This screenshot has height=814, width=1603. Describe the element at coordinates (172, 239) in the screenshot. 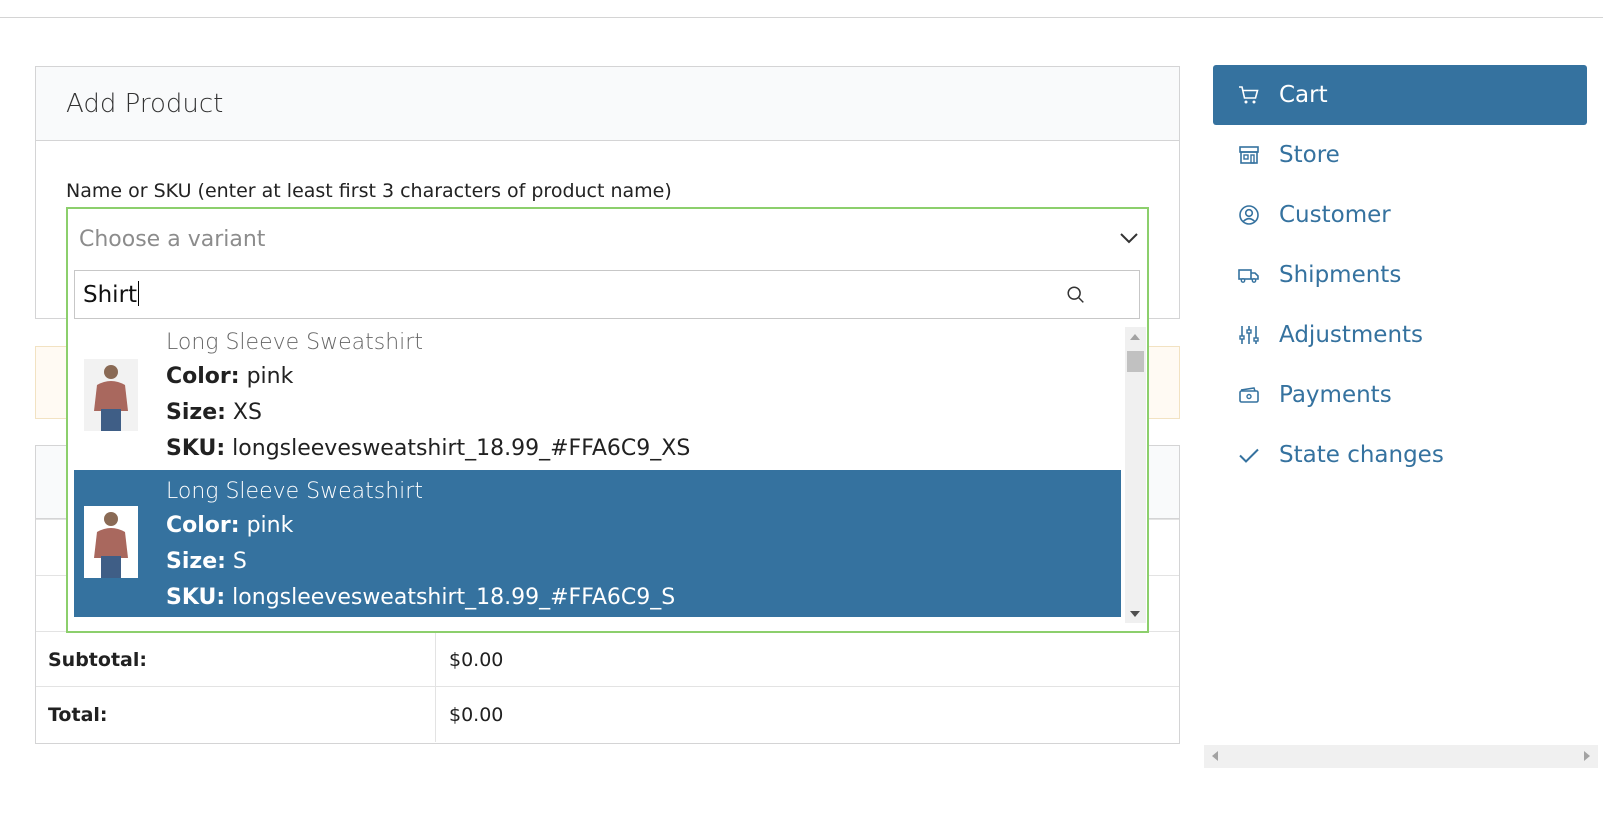

I see `variant-select-placeholder: Choose a variant` at that location.